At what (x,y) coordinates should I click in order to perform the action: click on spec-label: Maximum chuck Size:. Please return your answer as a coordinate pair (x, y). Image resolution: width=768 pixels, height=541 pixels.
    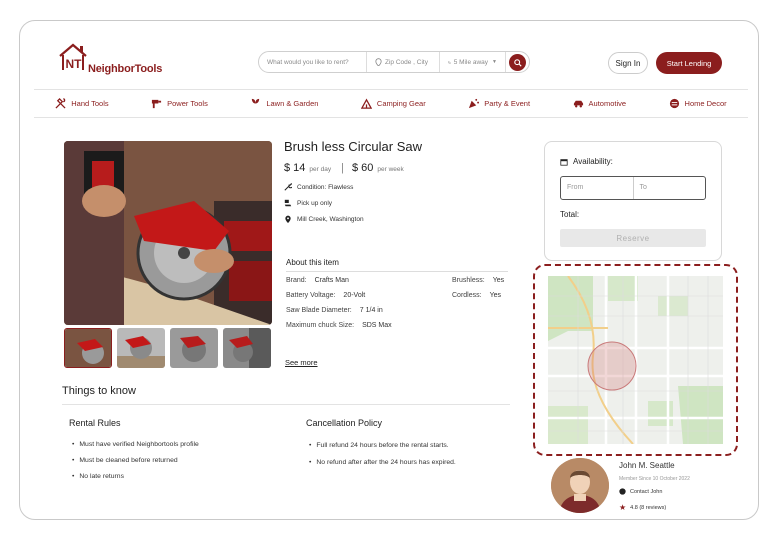
    Looking at the image, I should click on (320, 325).